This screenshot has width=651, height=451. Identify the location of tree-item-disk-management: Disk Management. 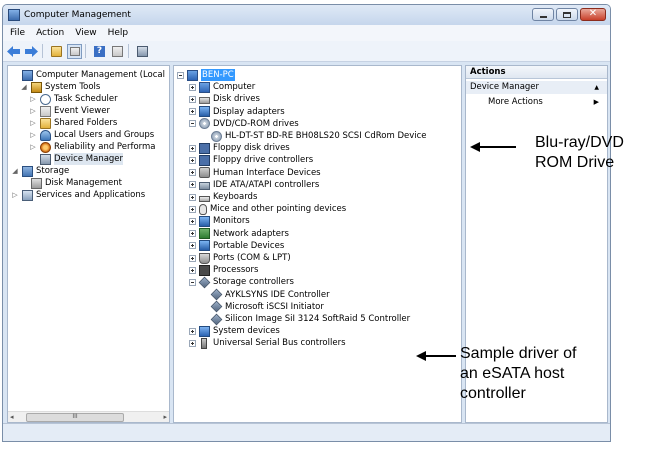
(71, 183).